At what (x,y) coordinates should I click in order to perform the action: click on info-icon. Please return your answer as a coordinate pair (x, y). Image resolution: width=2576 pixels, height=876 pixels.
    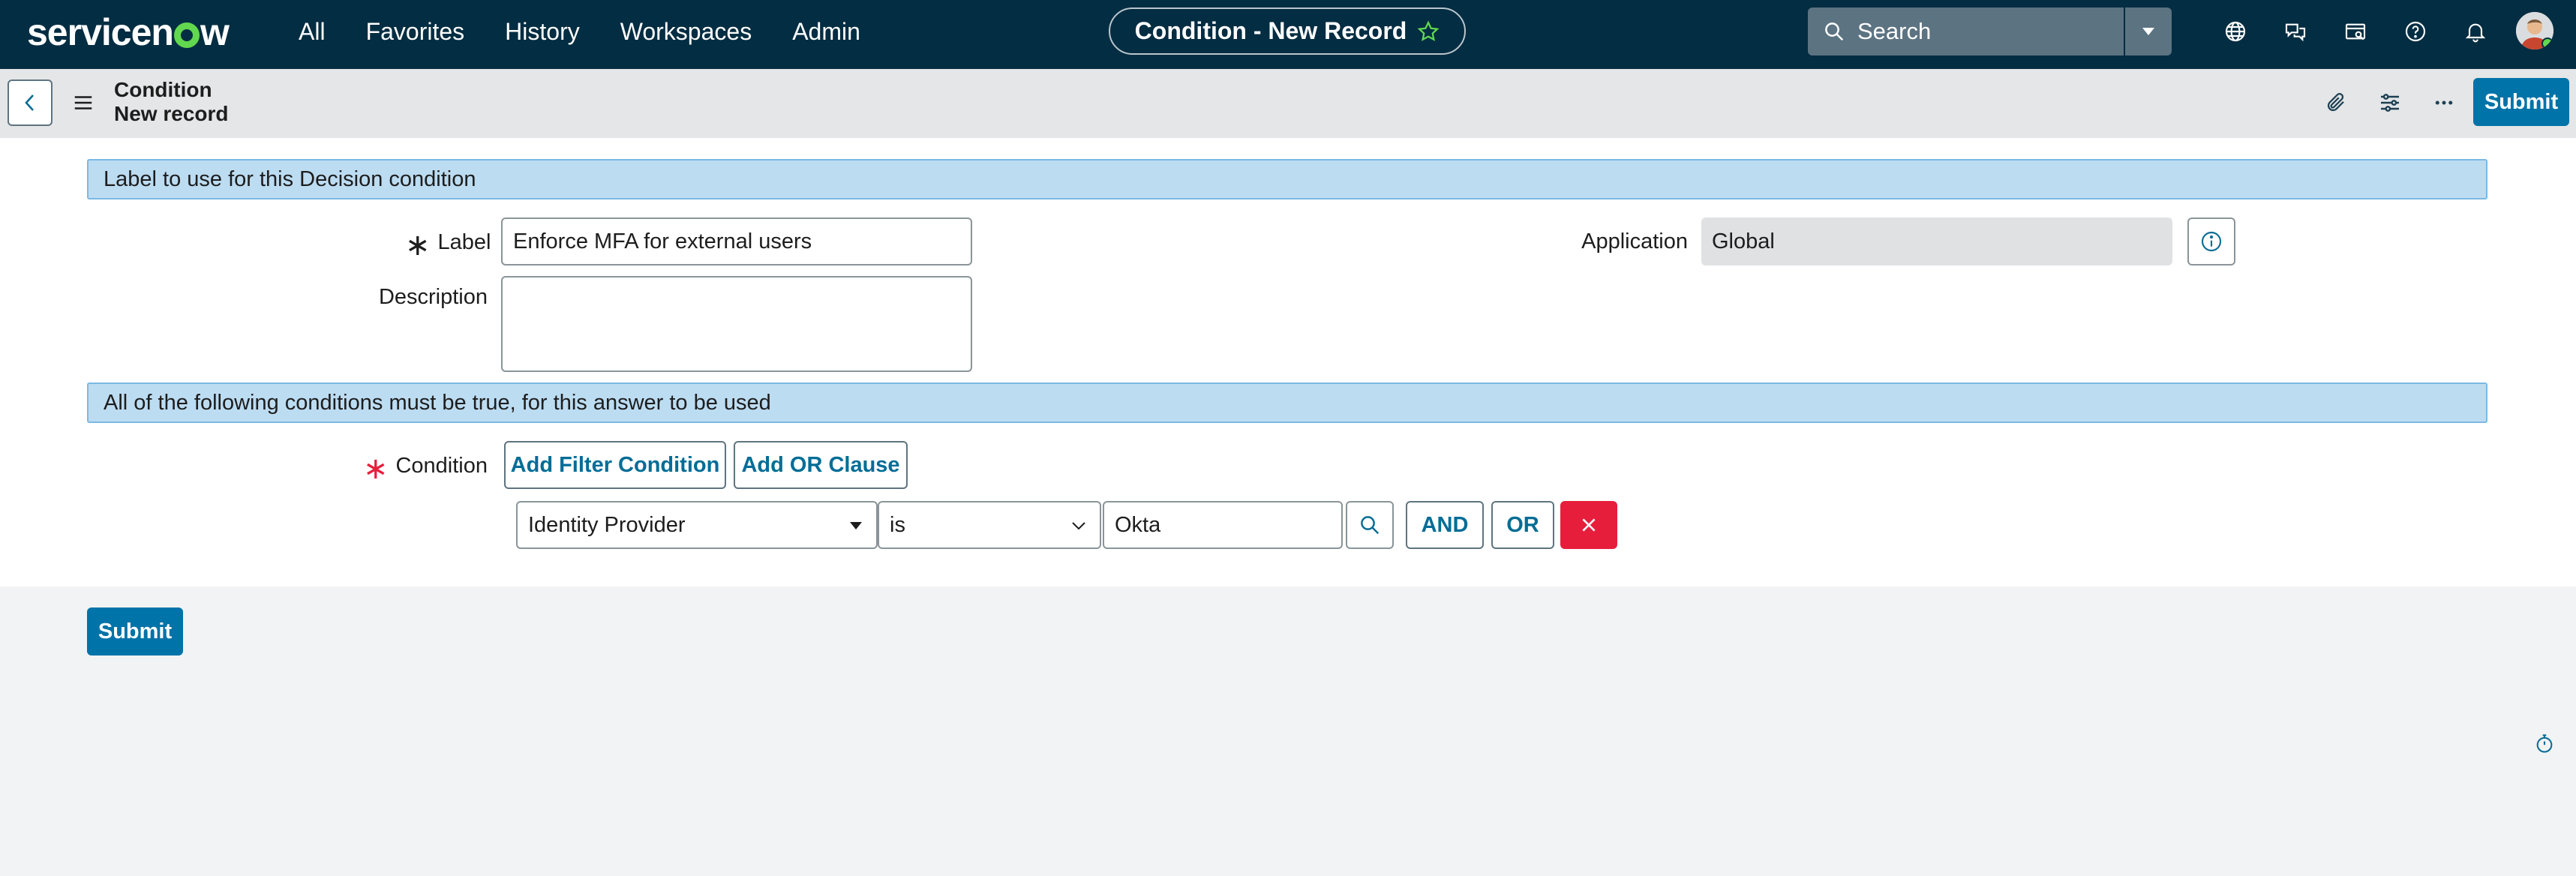
    Looking at the image, I should click on (2211, 241).